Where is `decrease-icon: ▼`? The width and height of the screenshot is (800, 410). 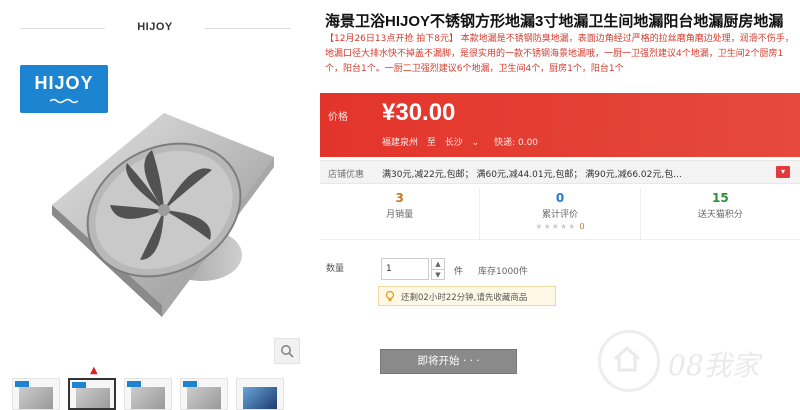 decrease-icon: ▼ is located at coordinates (438, 274).